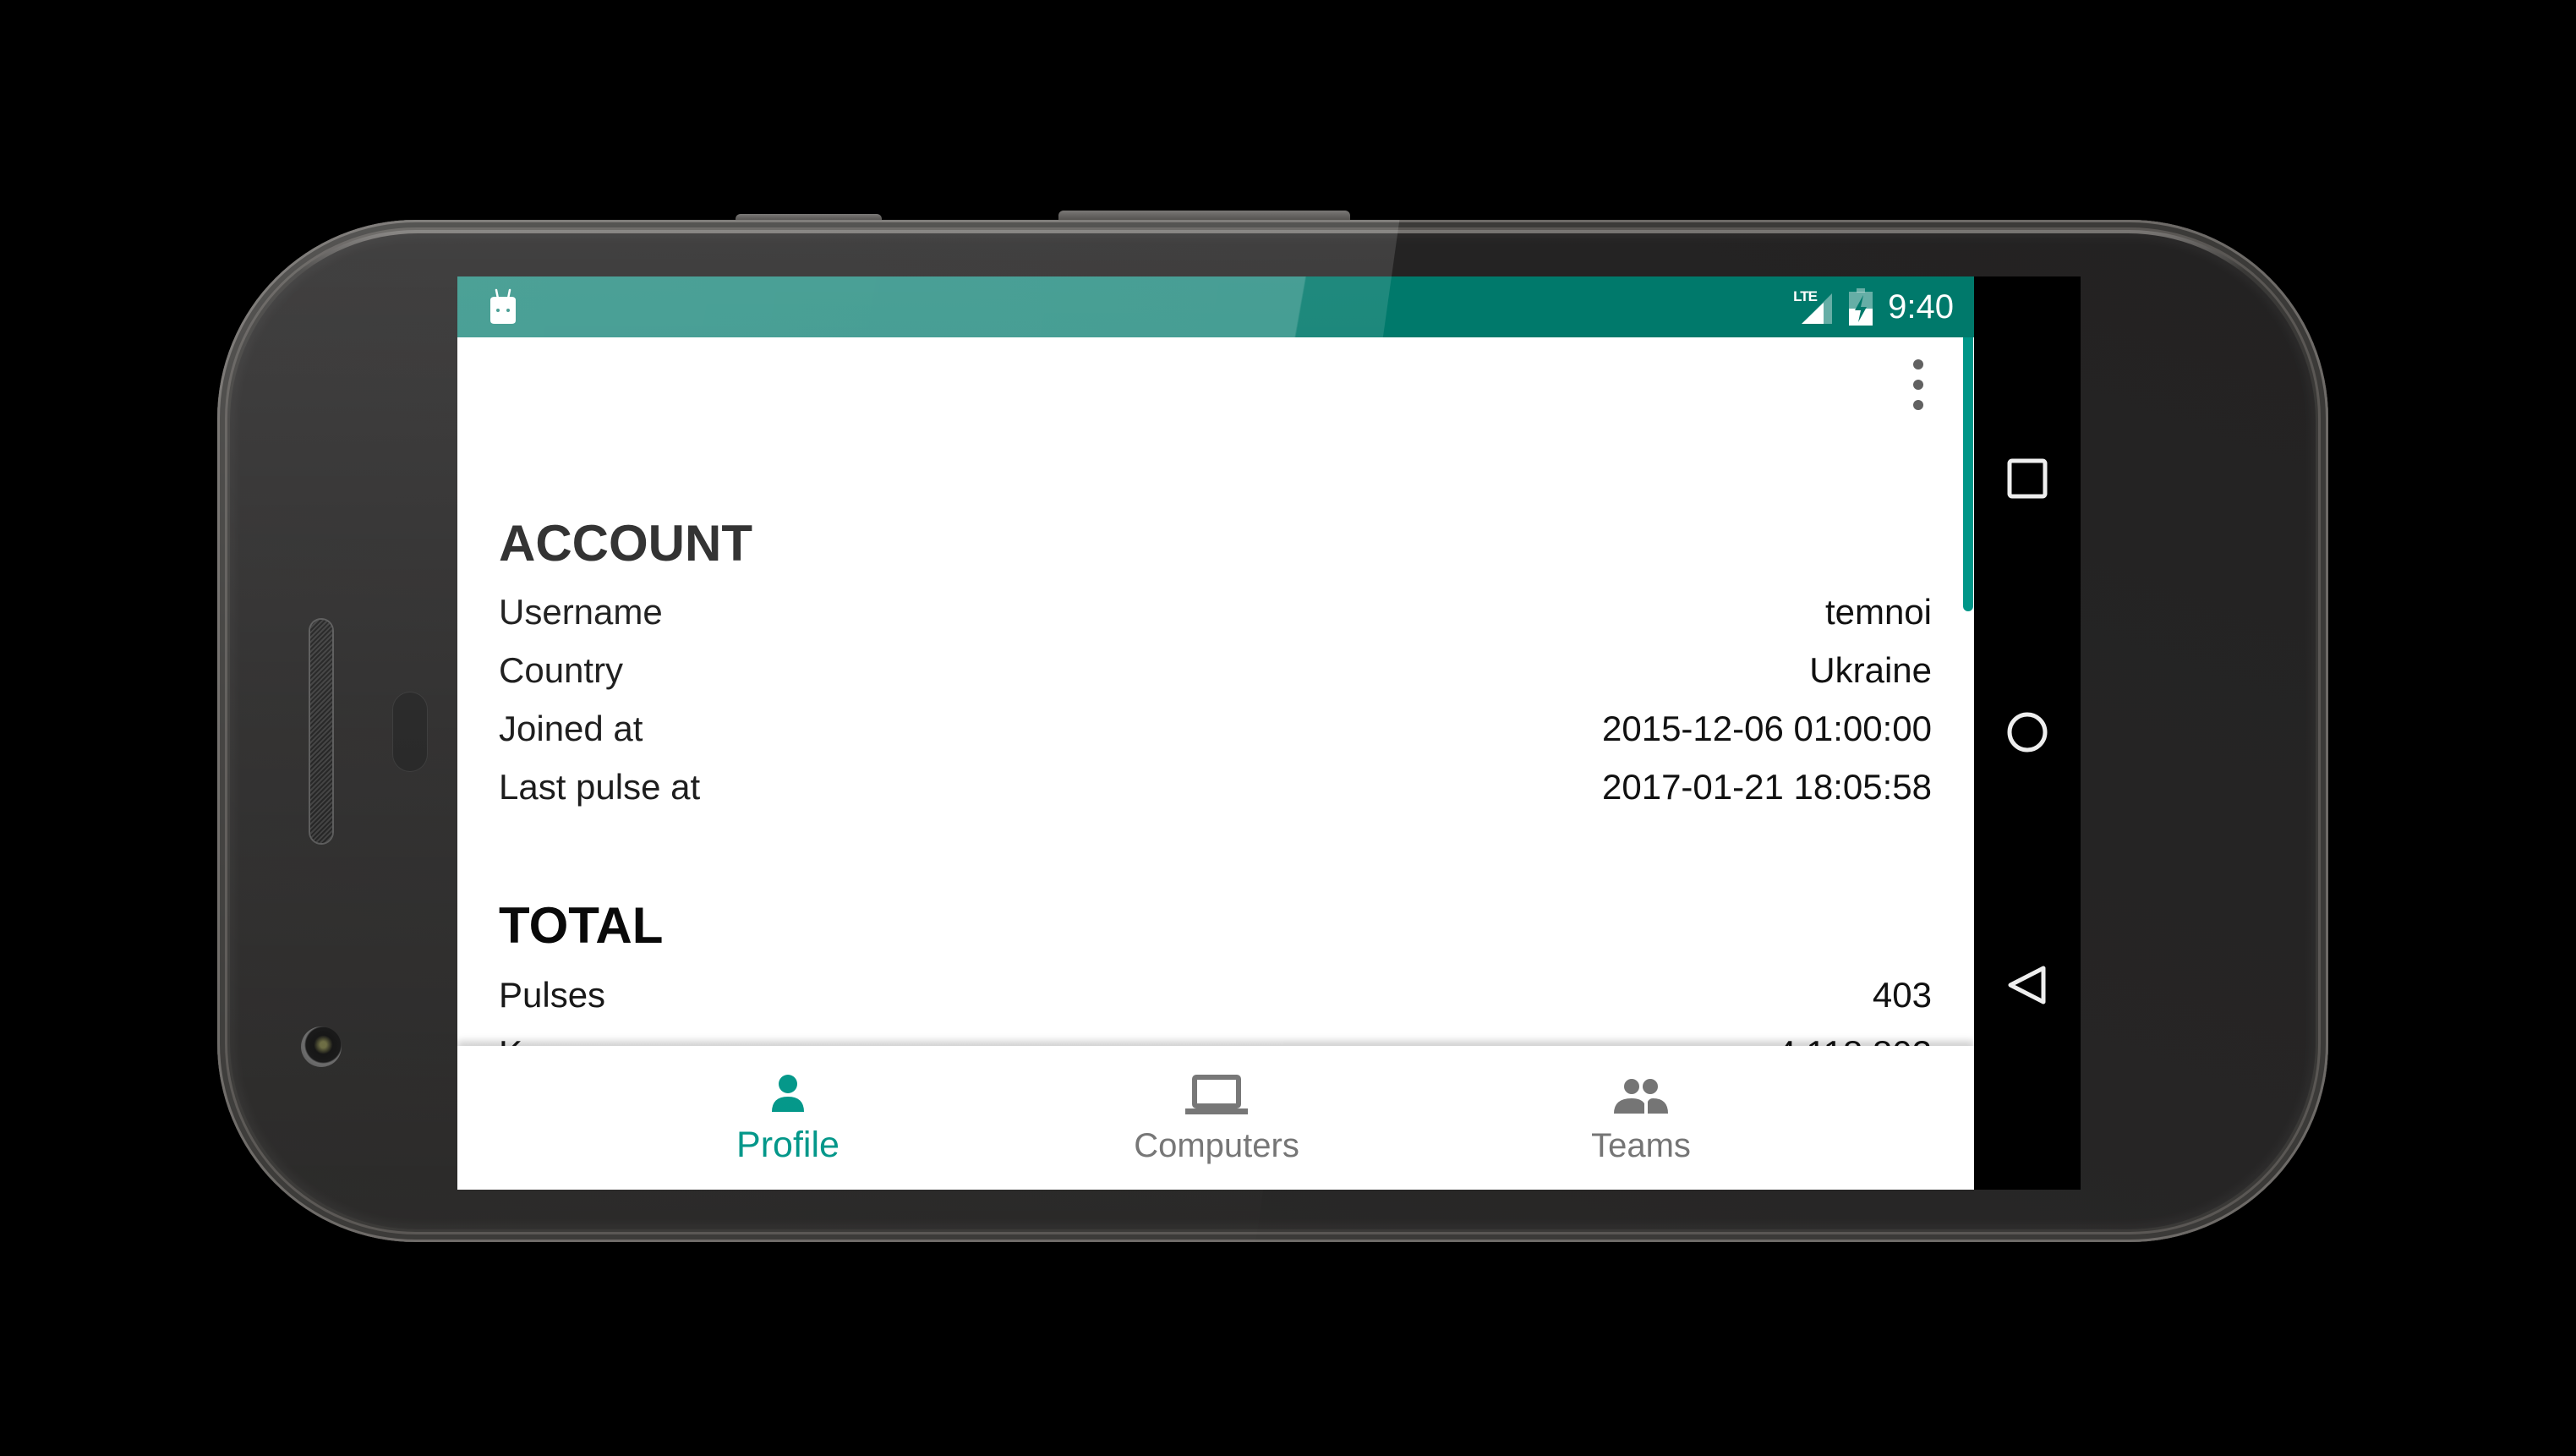  Describe the element at coordinates (1216, 1146) in the screenshot. I see `nav-label-computers: Computers` at that location.